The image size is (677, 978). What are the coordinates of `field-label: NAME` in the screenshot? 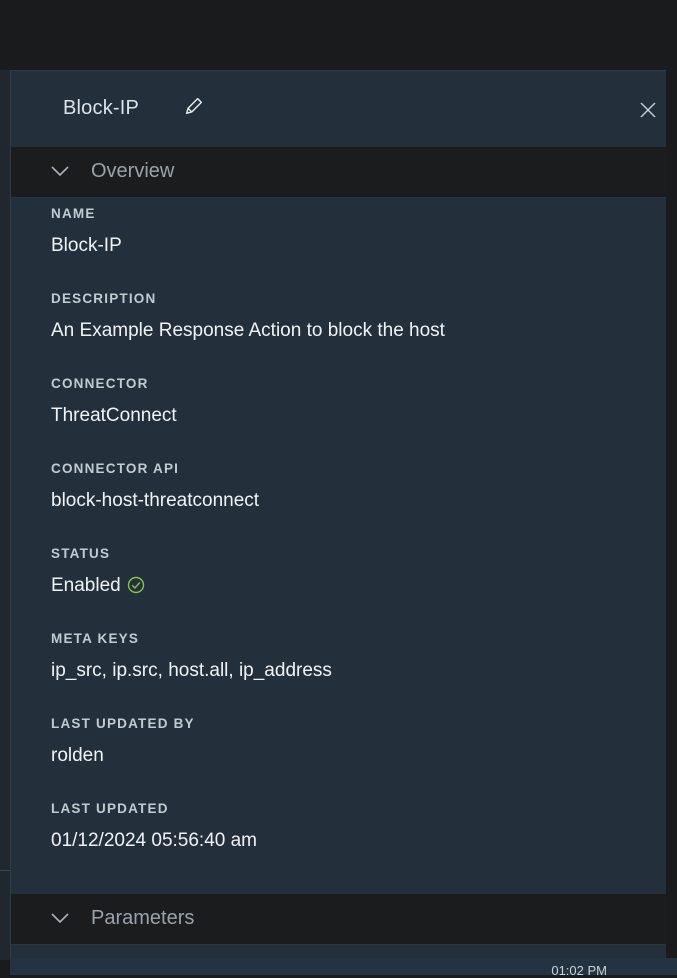 It's located at (73, 213).